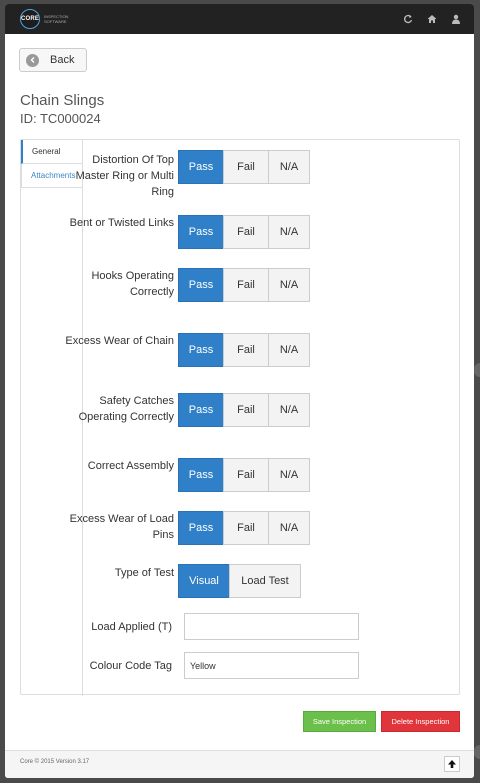  What do you see at coordinates (62, 60) in the screenshot?
I see `back-label: Back` at bounding box center [62, 60].